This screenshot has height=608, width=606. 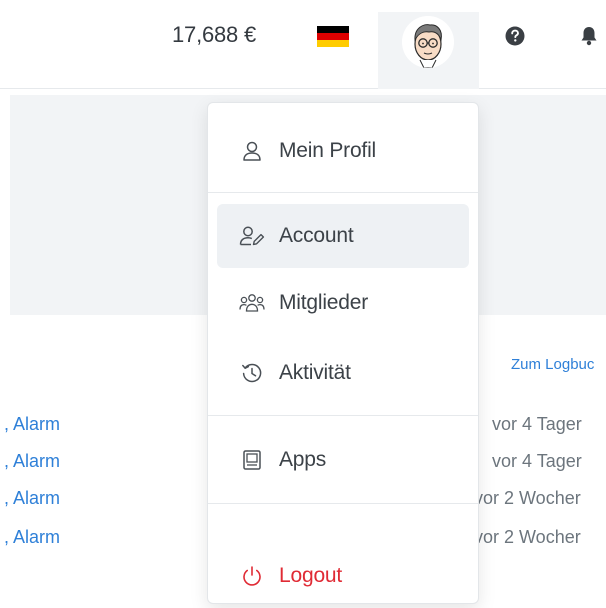 I want to click on user-avatar-icon, so click(x=428, y=42).